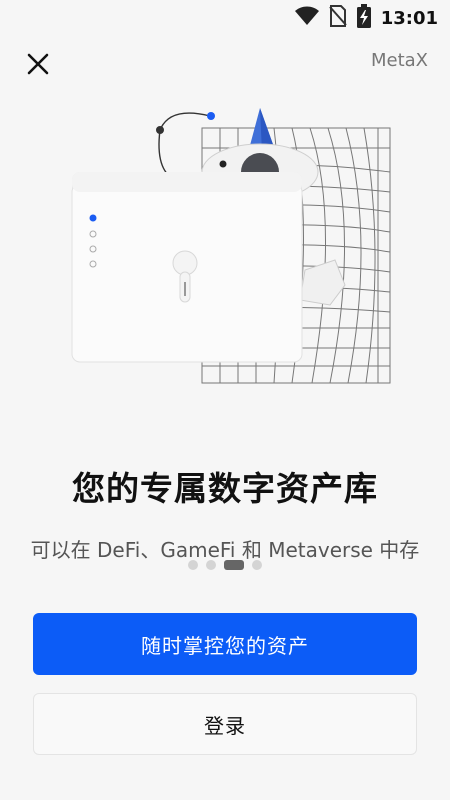 This screenshot has width=450, height=800. I want to click on pager-dots, so click(225, 565).